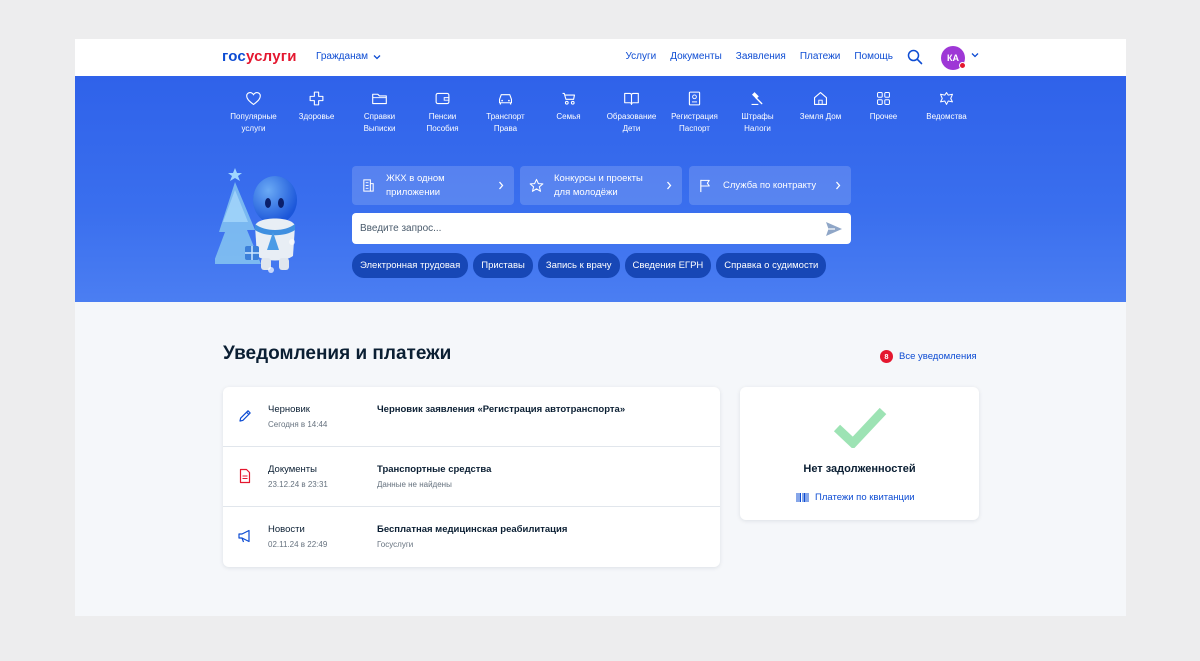 This screenshot has width=1200, height=661. What do you see at coordinates (694, 98) in the screenshot?
I see `passport-icon` at bounding box center [694, 98].